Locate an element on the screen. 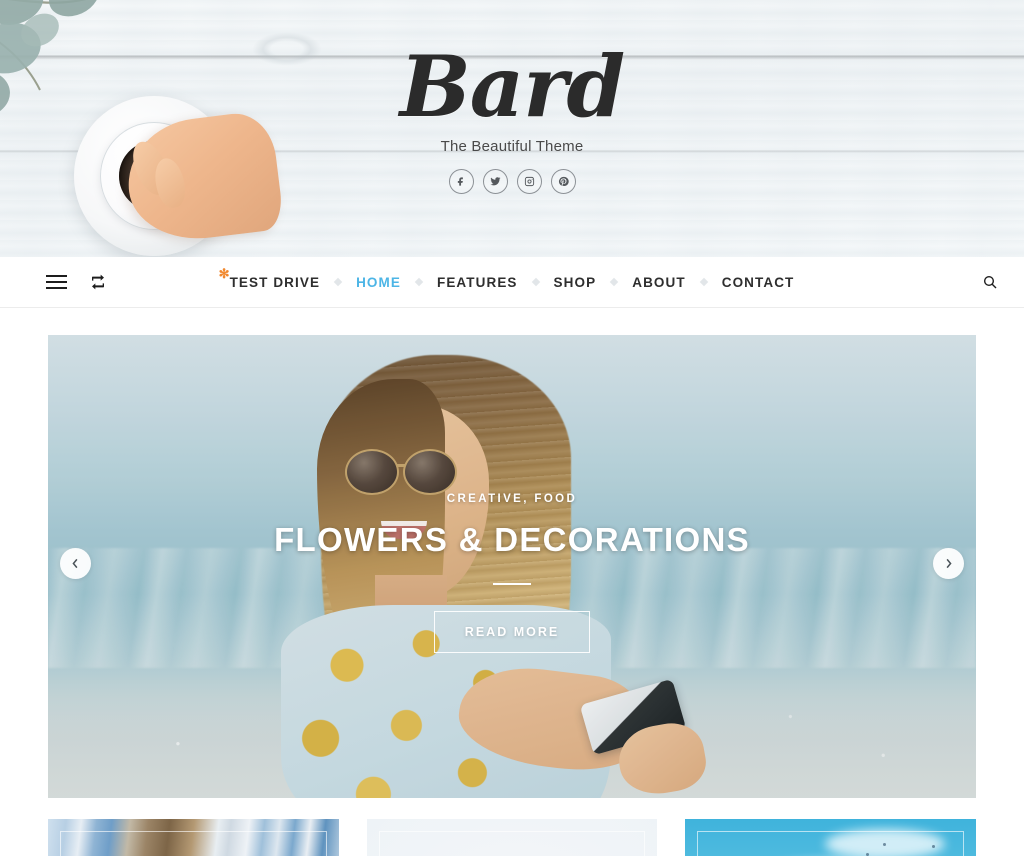  slide-divider is located at coordinates (512, 584).